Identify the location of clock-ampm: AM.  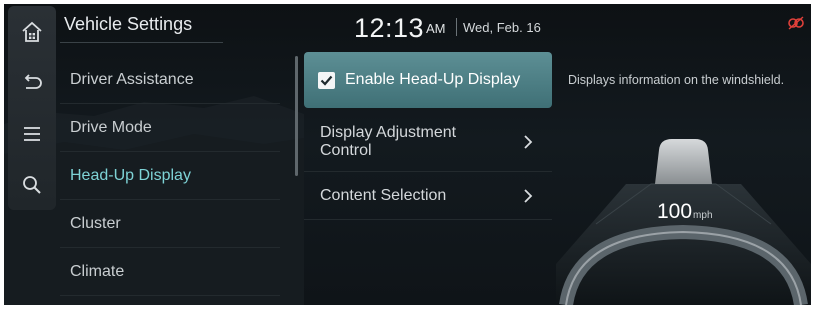
(436, 28).